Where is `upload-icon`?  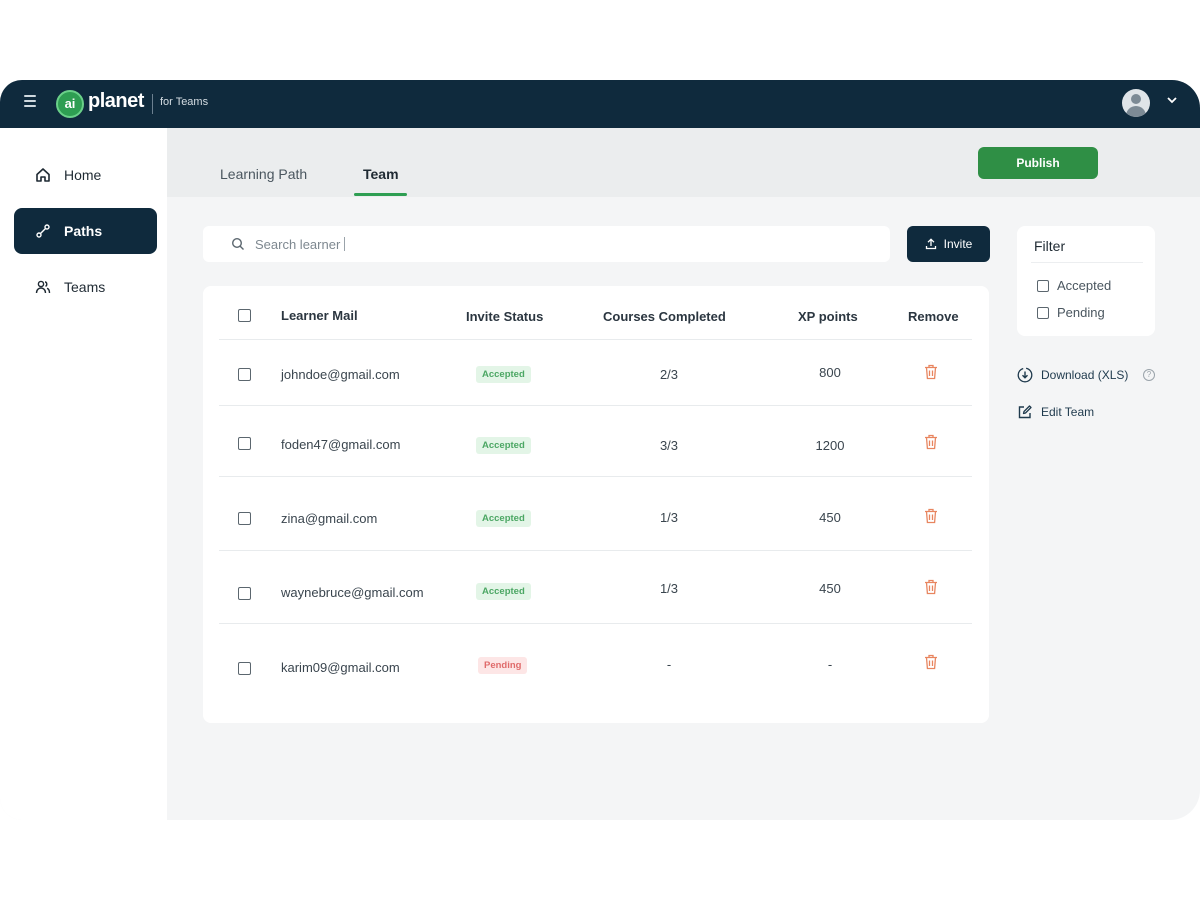 upload-icon is located at coordinates (930, 244).